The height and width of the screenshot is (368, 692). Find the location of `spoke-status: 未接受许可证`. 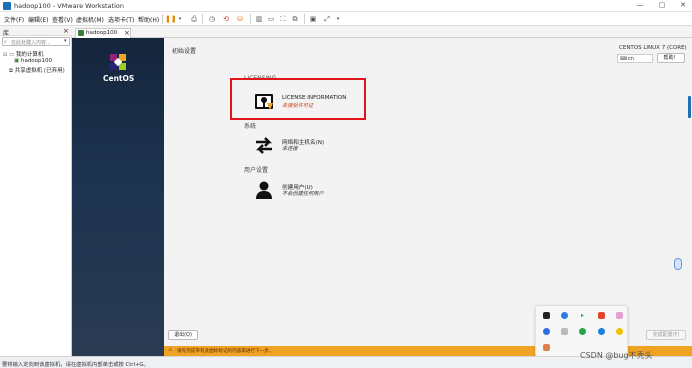

spoke-status: 未接受许可证 is located at coordinates (298, 106).